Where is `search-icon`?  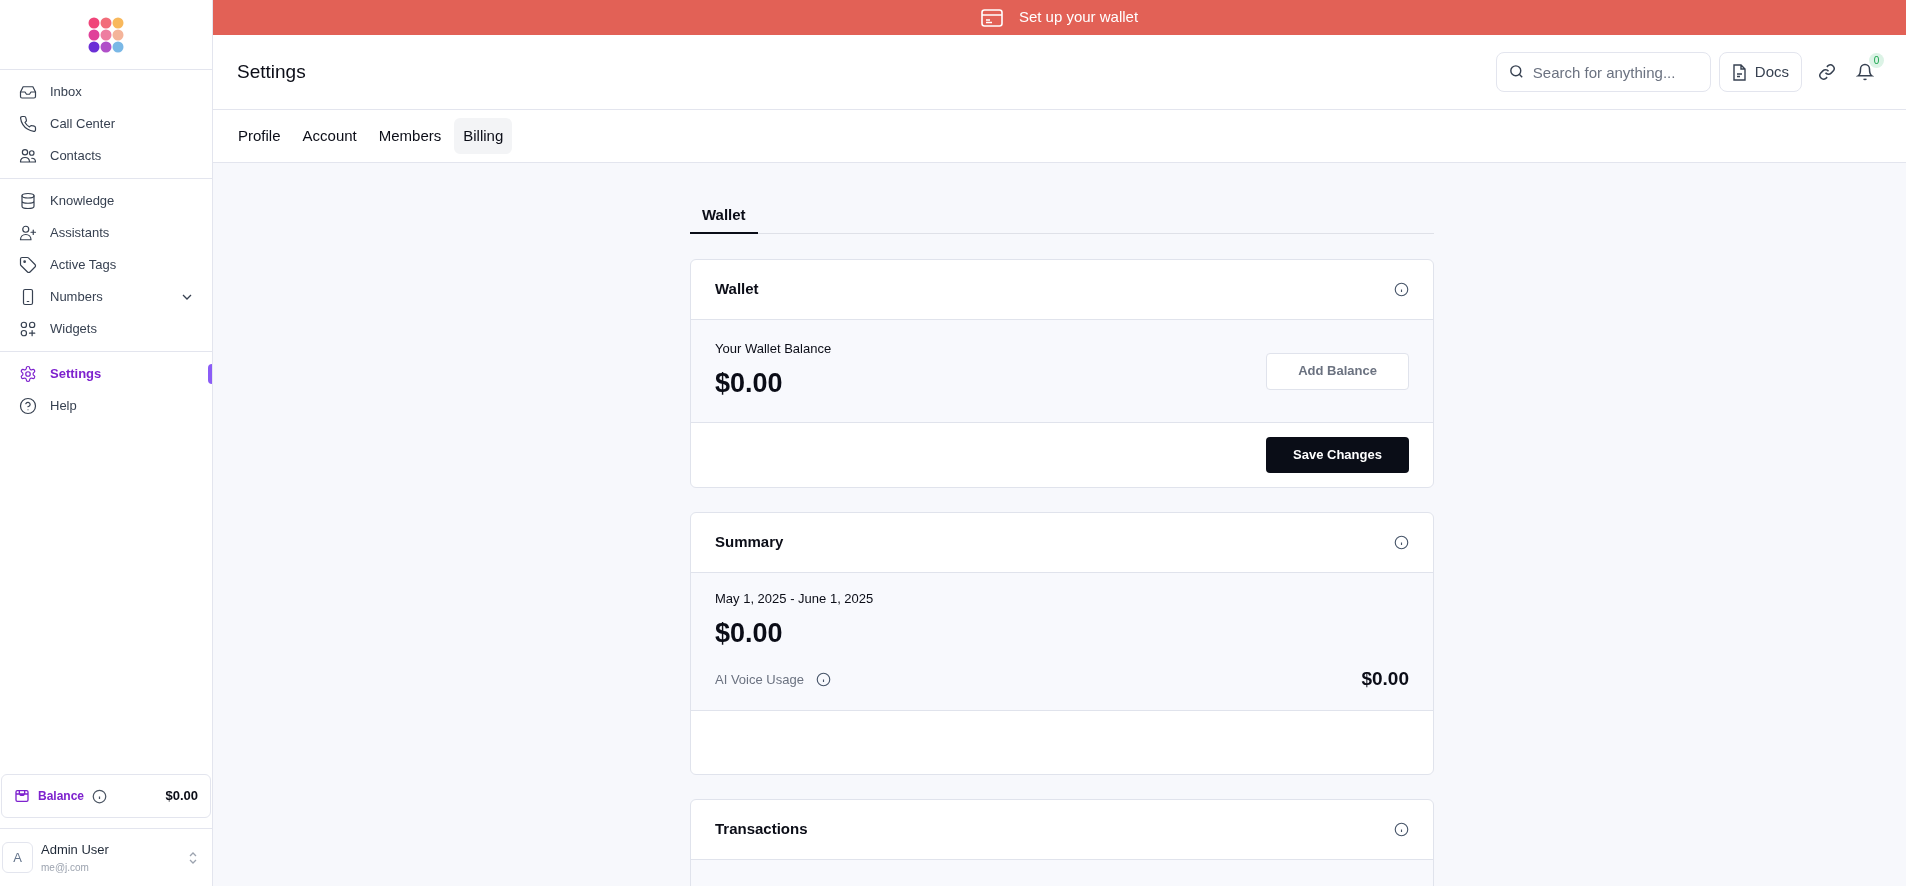
search-icon is located at coordinates (1516, 71).